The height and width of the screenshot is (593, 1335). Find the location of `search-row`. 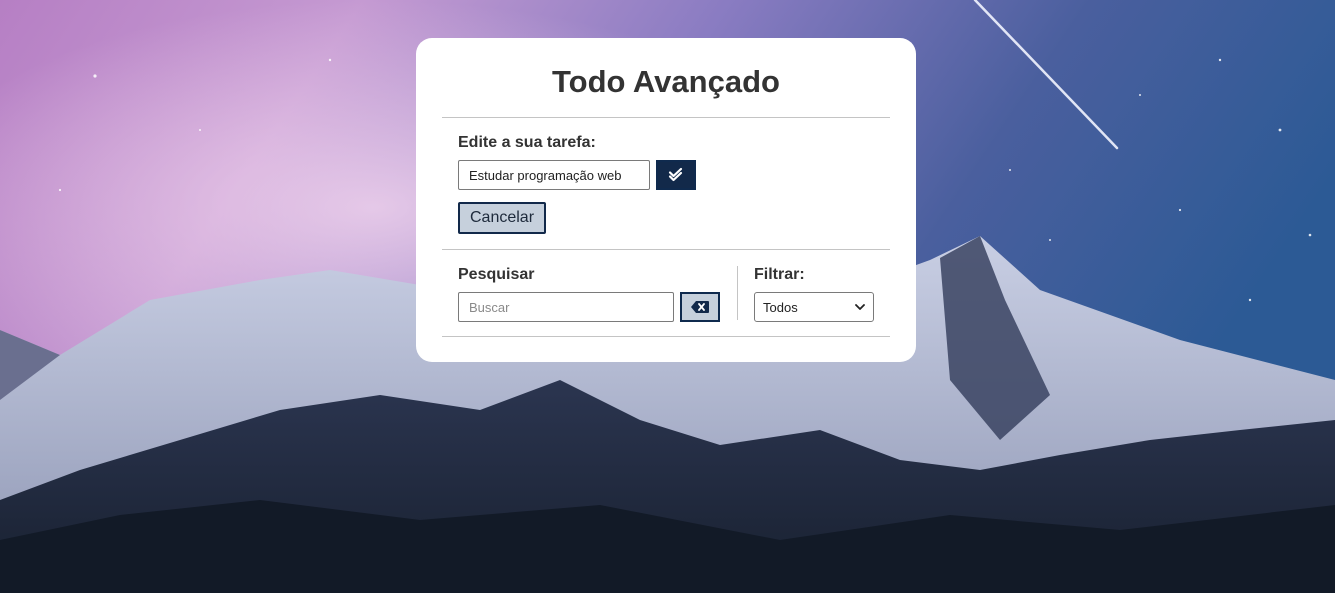

search-row is located at coordinates (597, 307).